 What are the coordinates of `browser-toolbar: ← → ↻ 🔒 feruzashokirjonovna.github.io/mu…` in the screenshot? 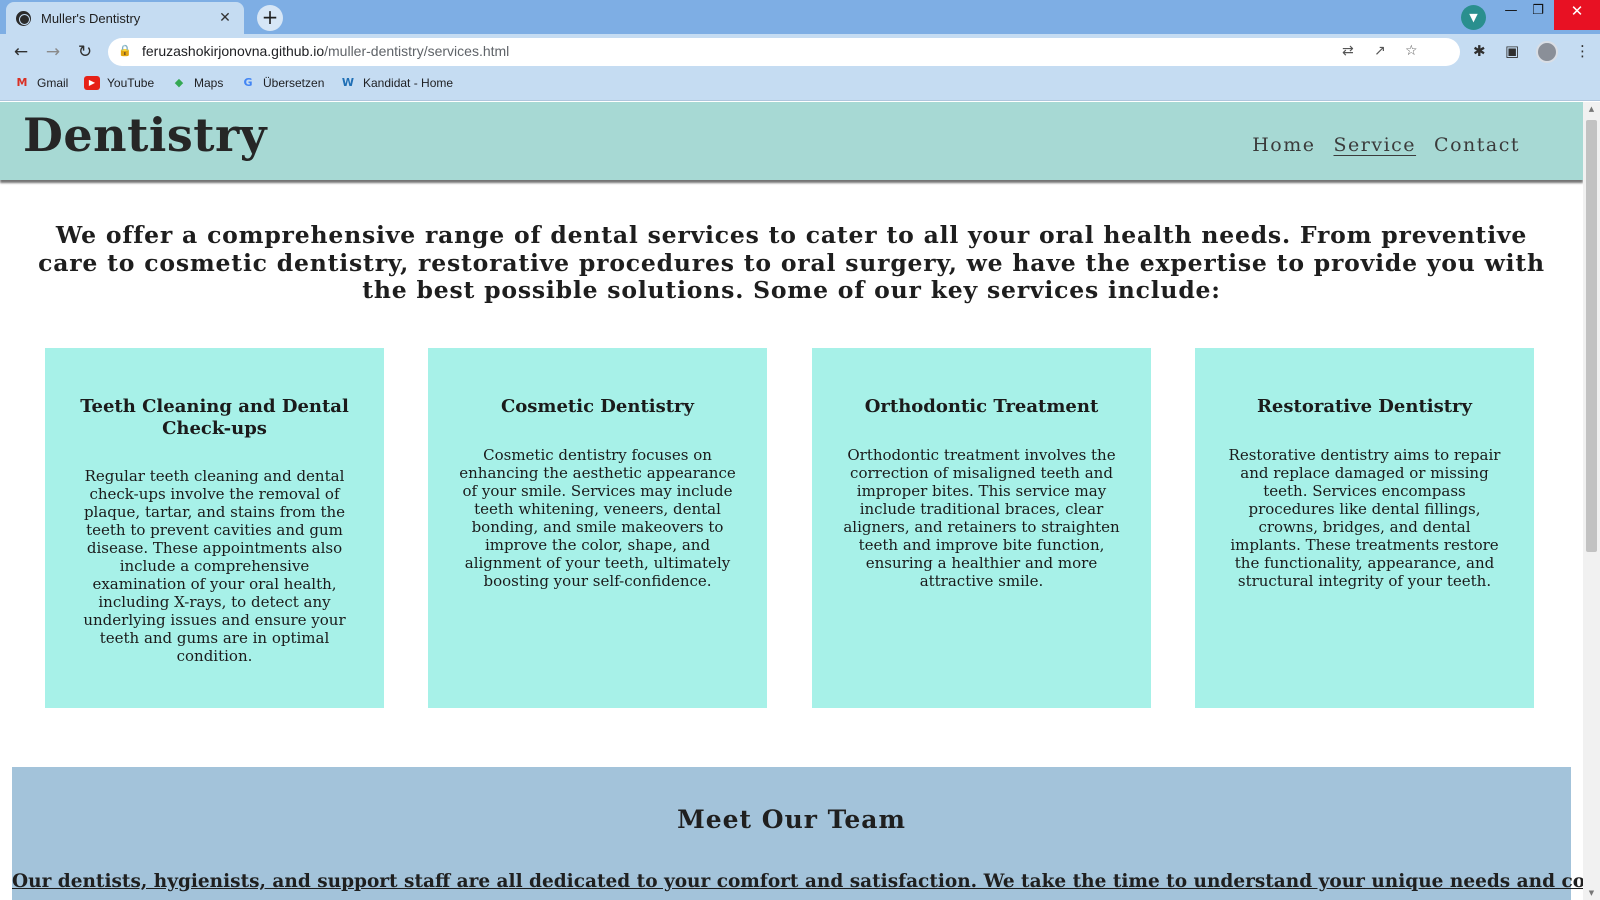 It's located at (800, 52).